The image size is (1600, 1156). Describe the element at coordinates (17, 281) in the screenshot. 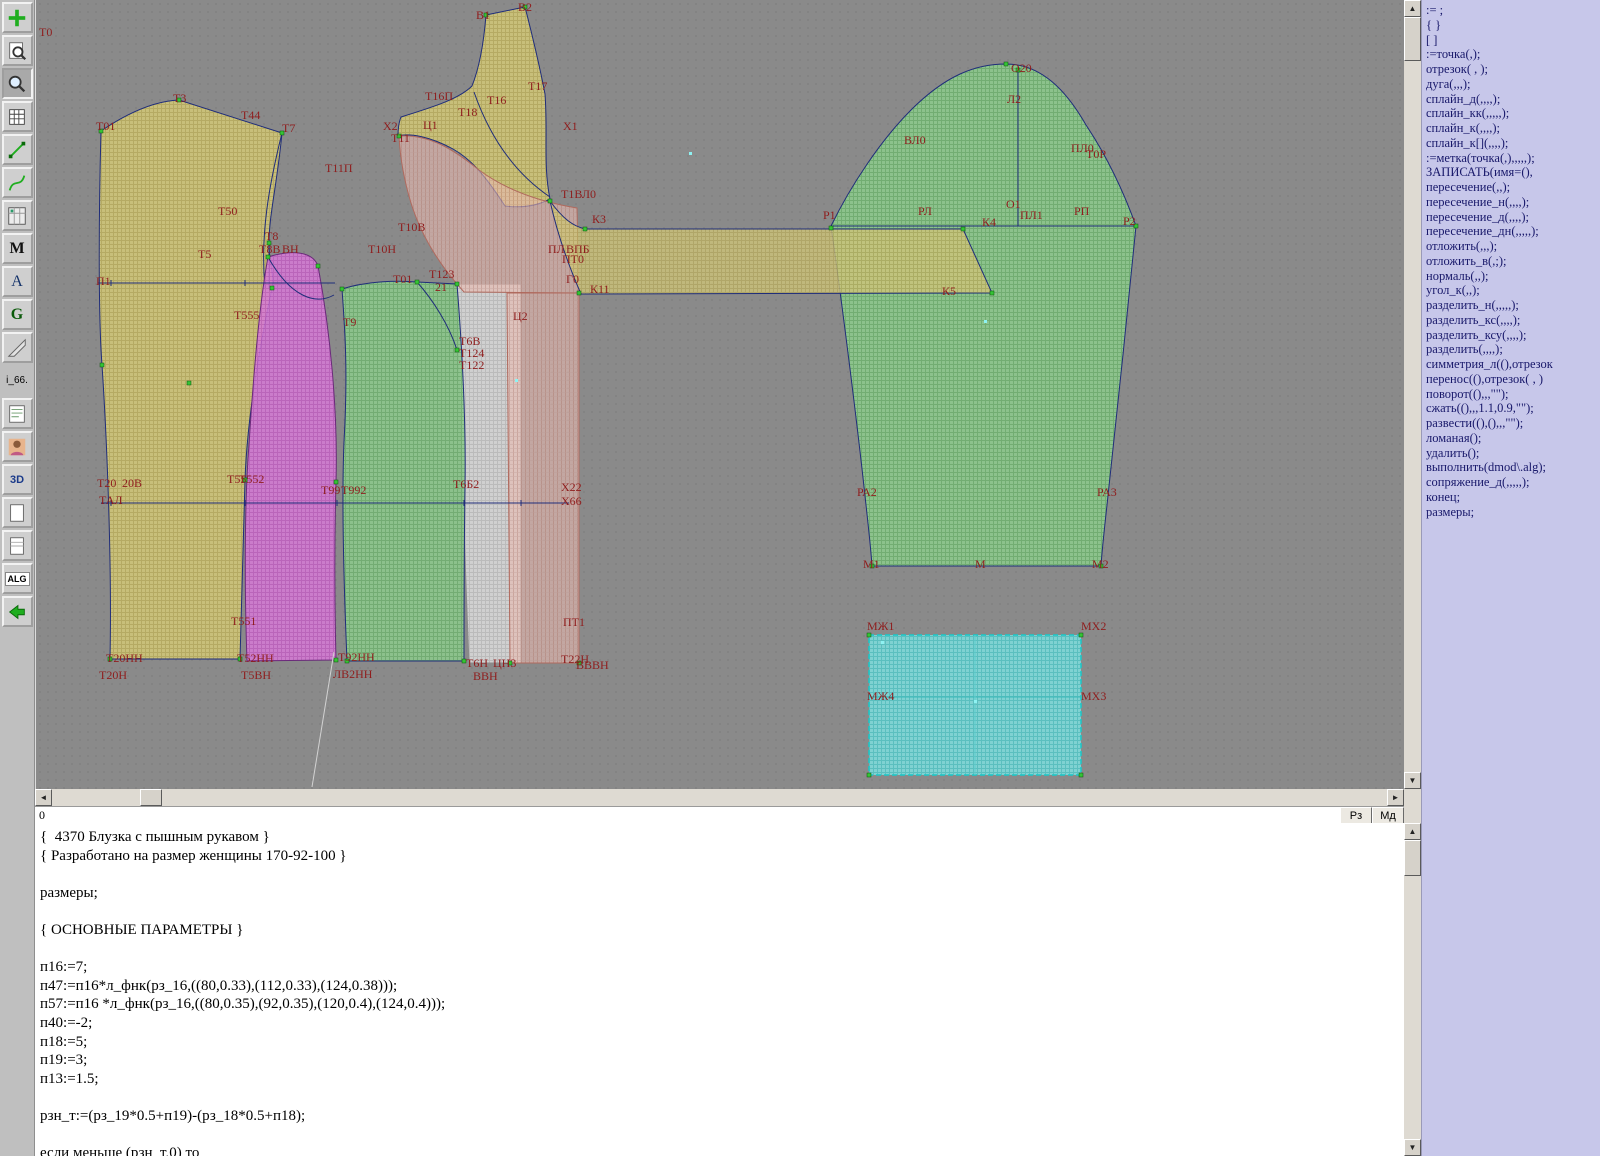

I see `pattern-button: A` at that location.